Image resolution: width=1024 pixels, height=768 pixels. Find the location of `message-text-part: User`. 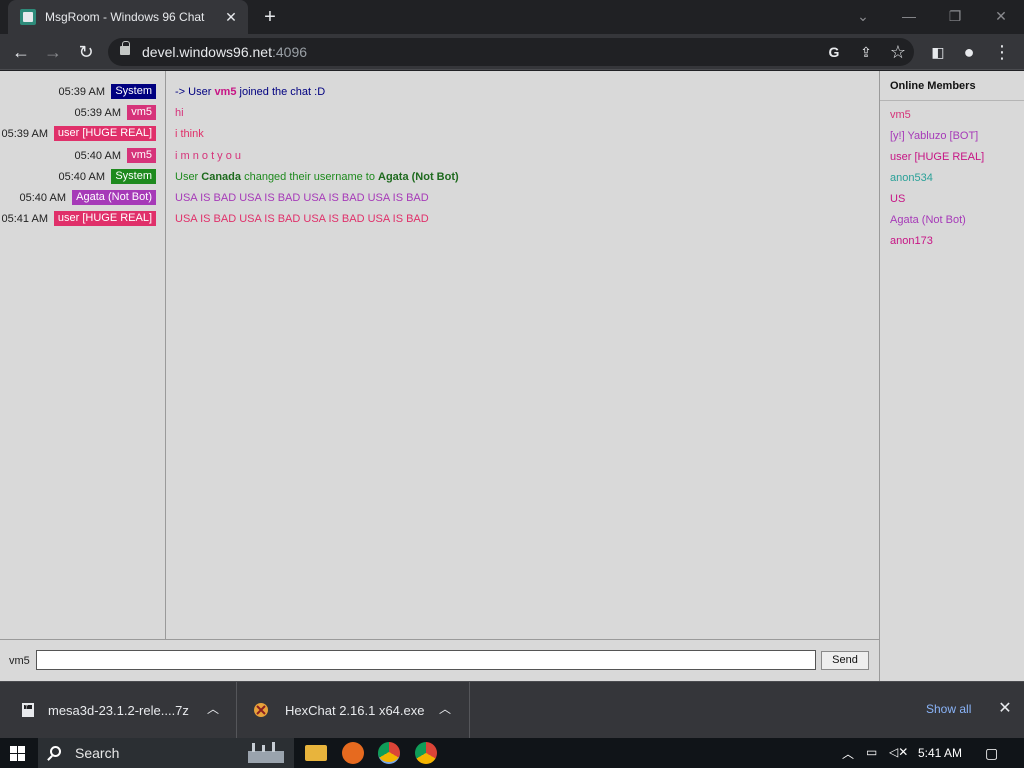

message-text-part: User is located at coordinates (188, 176).